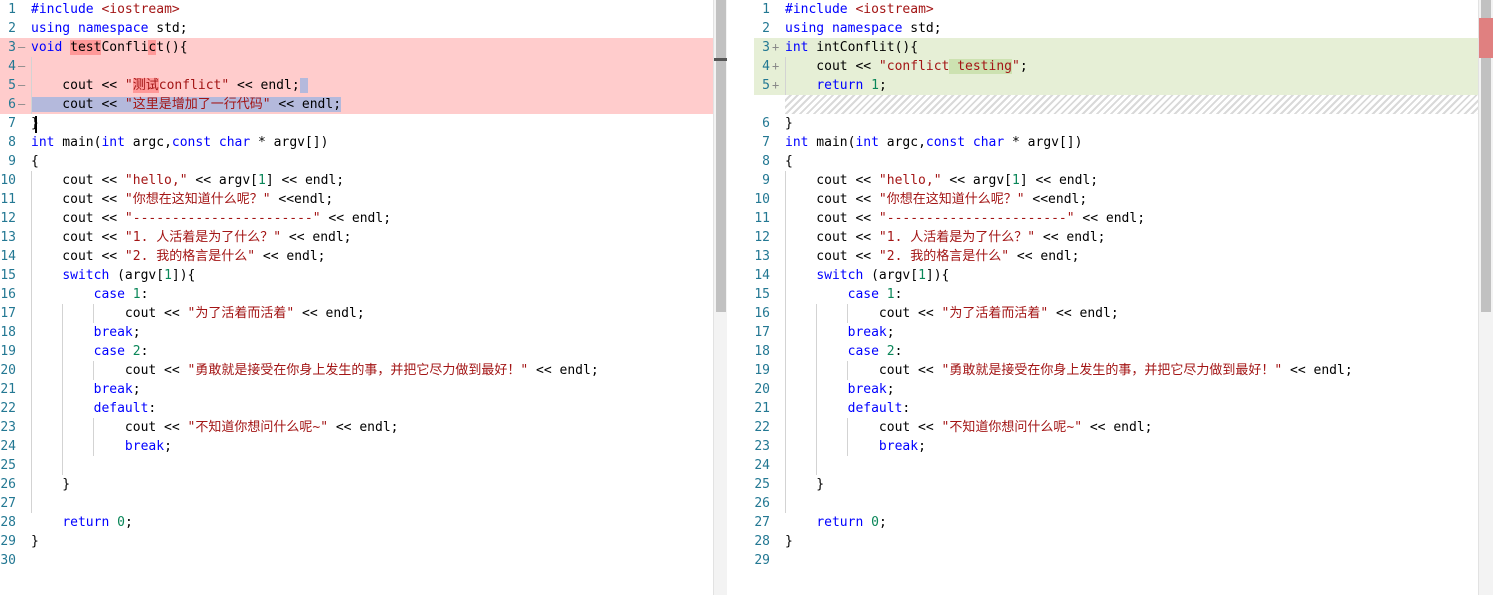 Image resolution: width=1493 pixels, height=595 pixels. I want to click on code-line: 4—, so click(350, 66).